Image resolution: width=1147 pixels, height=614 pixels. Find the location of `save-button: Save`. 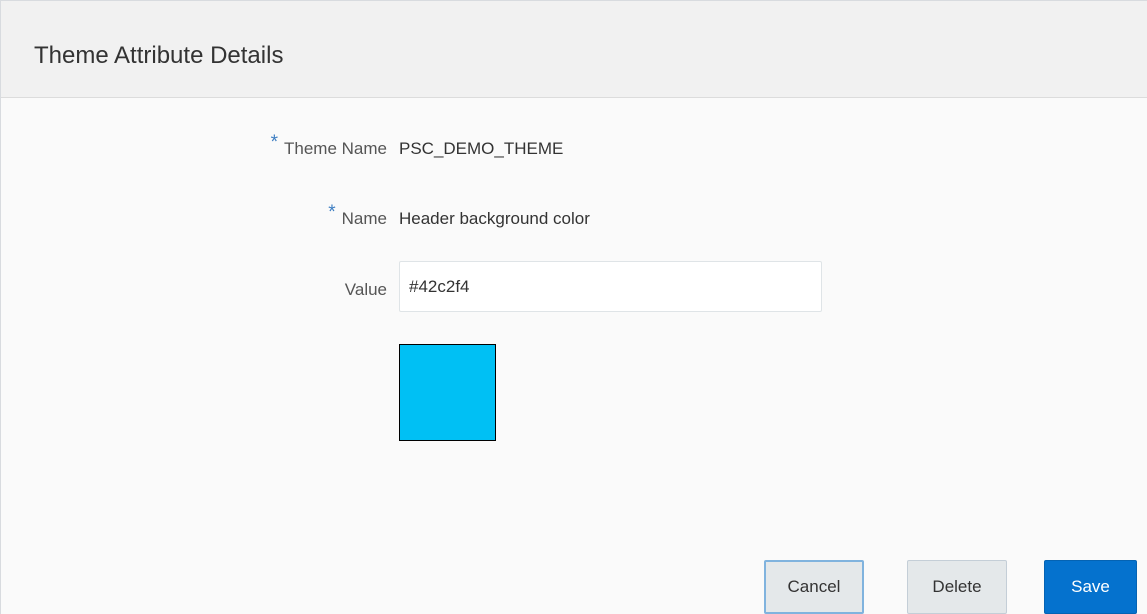

save-button: Save is located at coordinates (1090, 587).